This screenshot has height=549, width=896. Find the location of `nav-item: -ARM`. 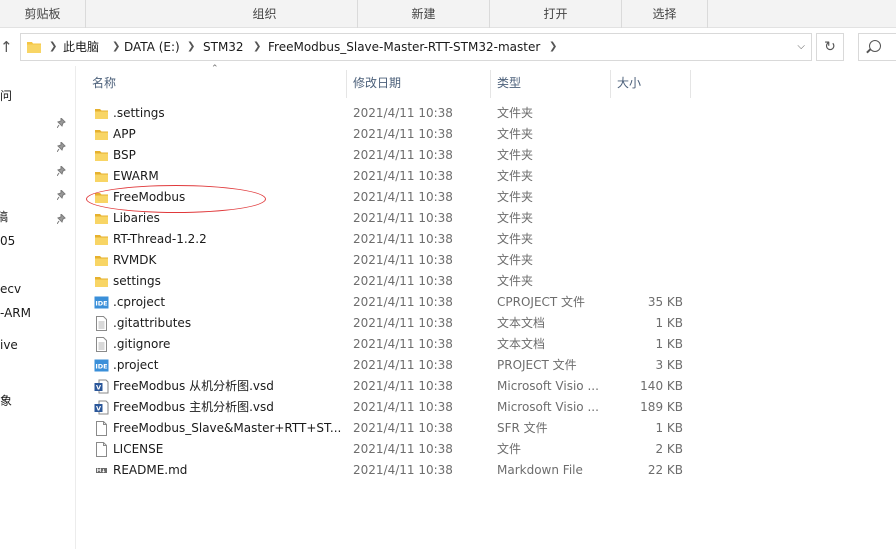

nav-item: -ARM is located at coordinates (15, 313).